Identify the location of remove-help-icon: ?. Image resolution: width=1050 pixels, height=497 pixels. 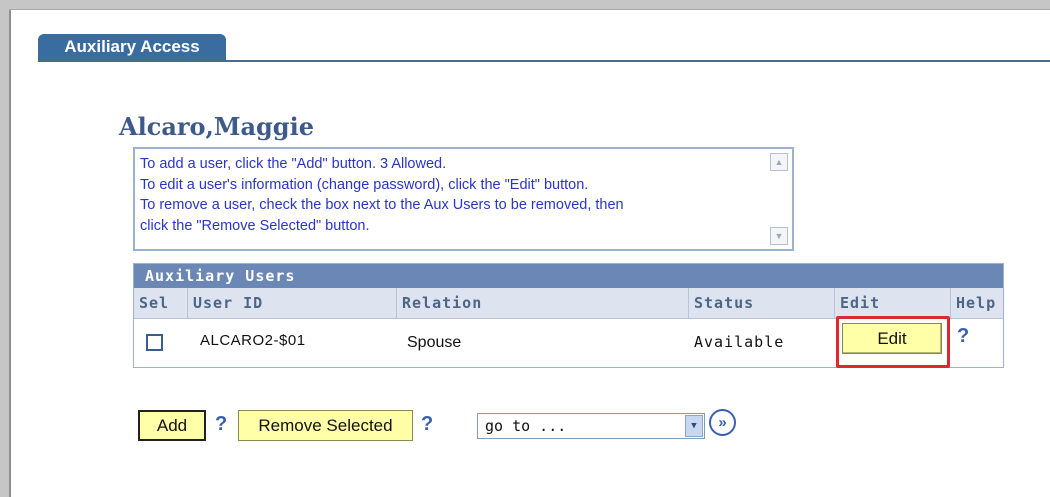
(427, 424).